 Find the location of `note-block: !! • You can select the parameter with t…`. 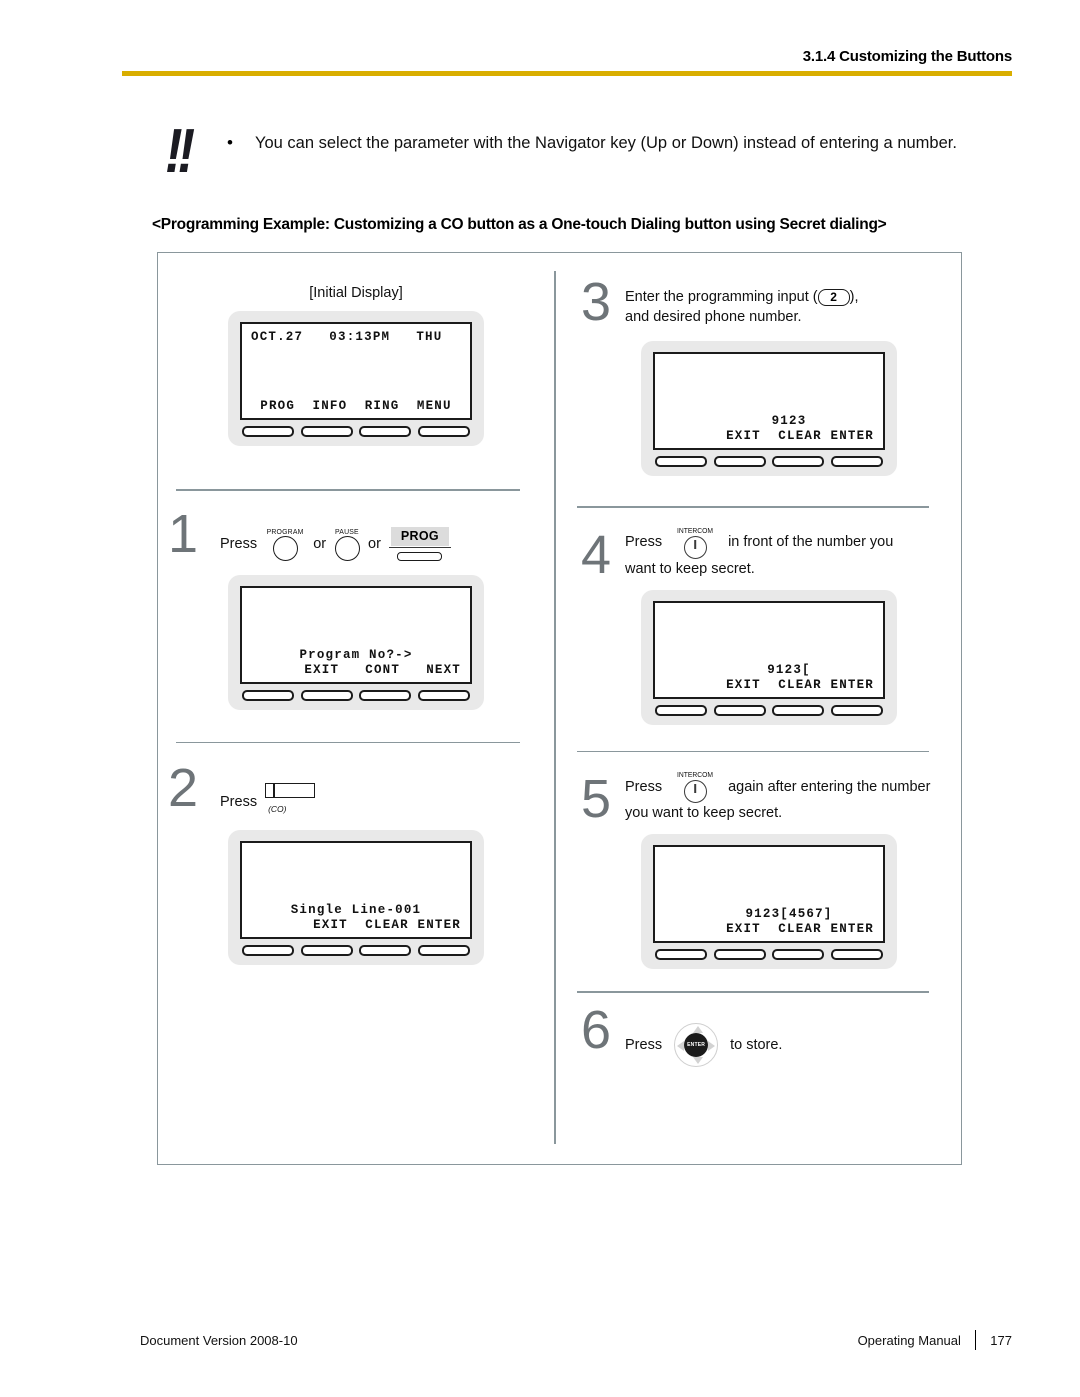

note-block: !! • You can select the parameter with t… is located at coordinates (580, 151).